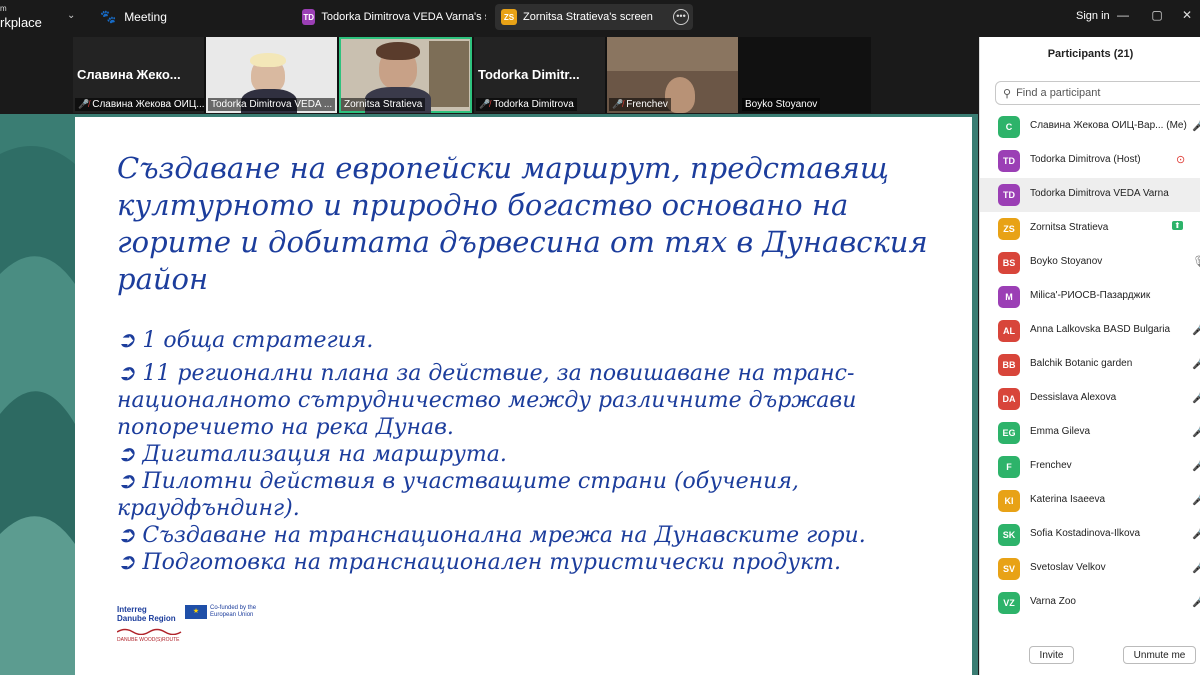  What do you see at coordinates (1081, 363) in the screenshot?
I see `participant-name: Balchik Botanic garden` at bounding box center [1081, 363].